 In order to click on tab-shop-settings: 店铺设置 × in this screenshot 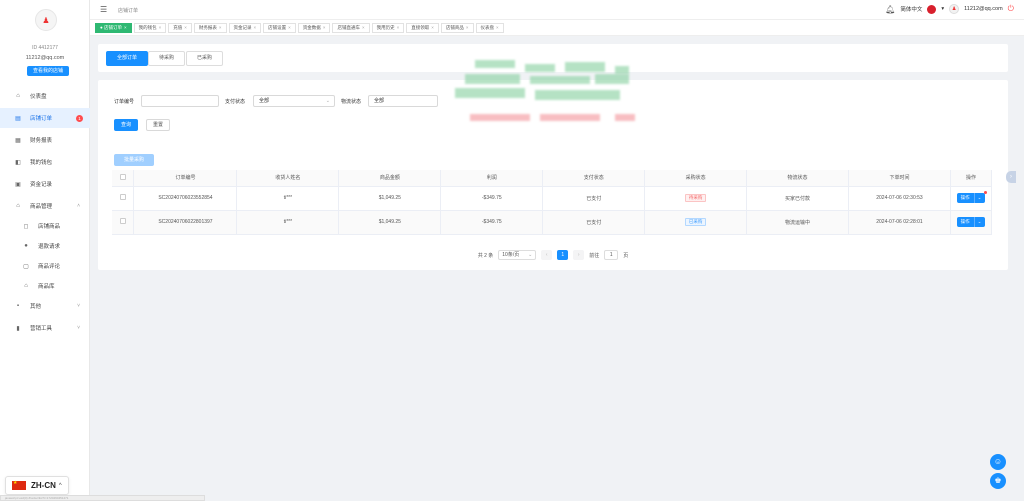, I will do `click(279, 27)`.